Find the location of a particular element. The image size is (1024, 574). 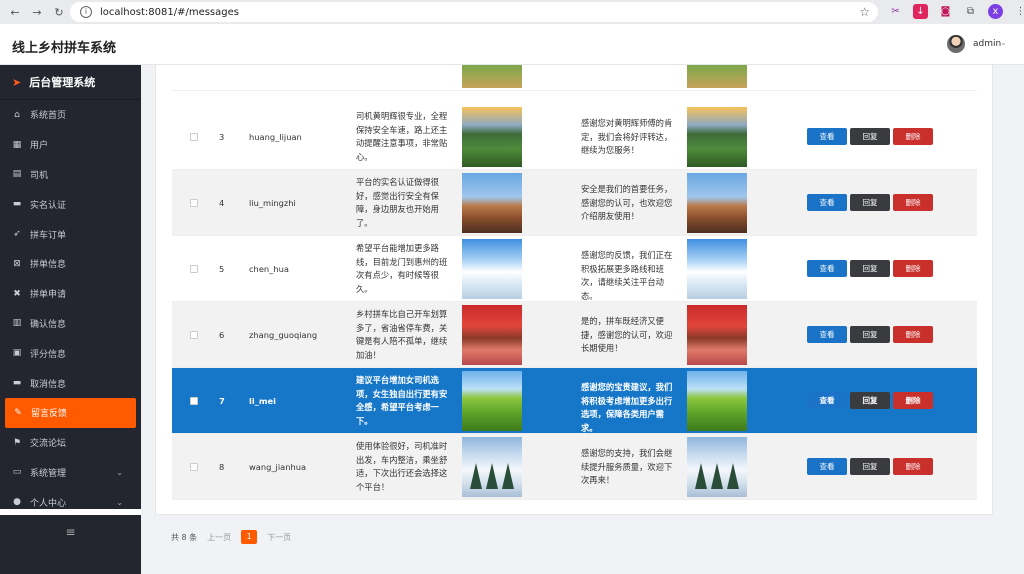

sidebar-item-users: ▦ 用户 is located at coordinates (70, 145).